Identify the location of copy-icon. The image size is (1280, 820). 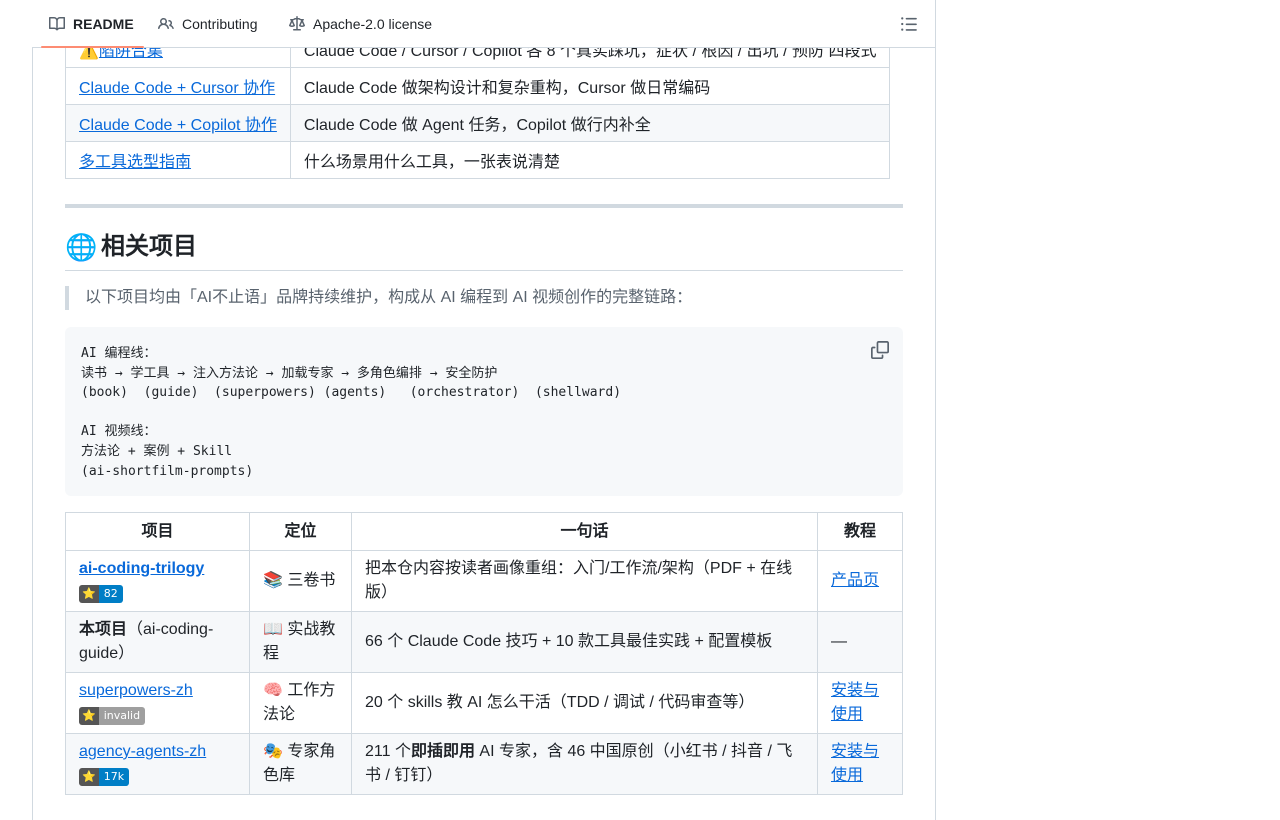
(880, 350).